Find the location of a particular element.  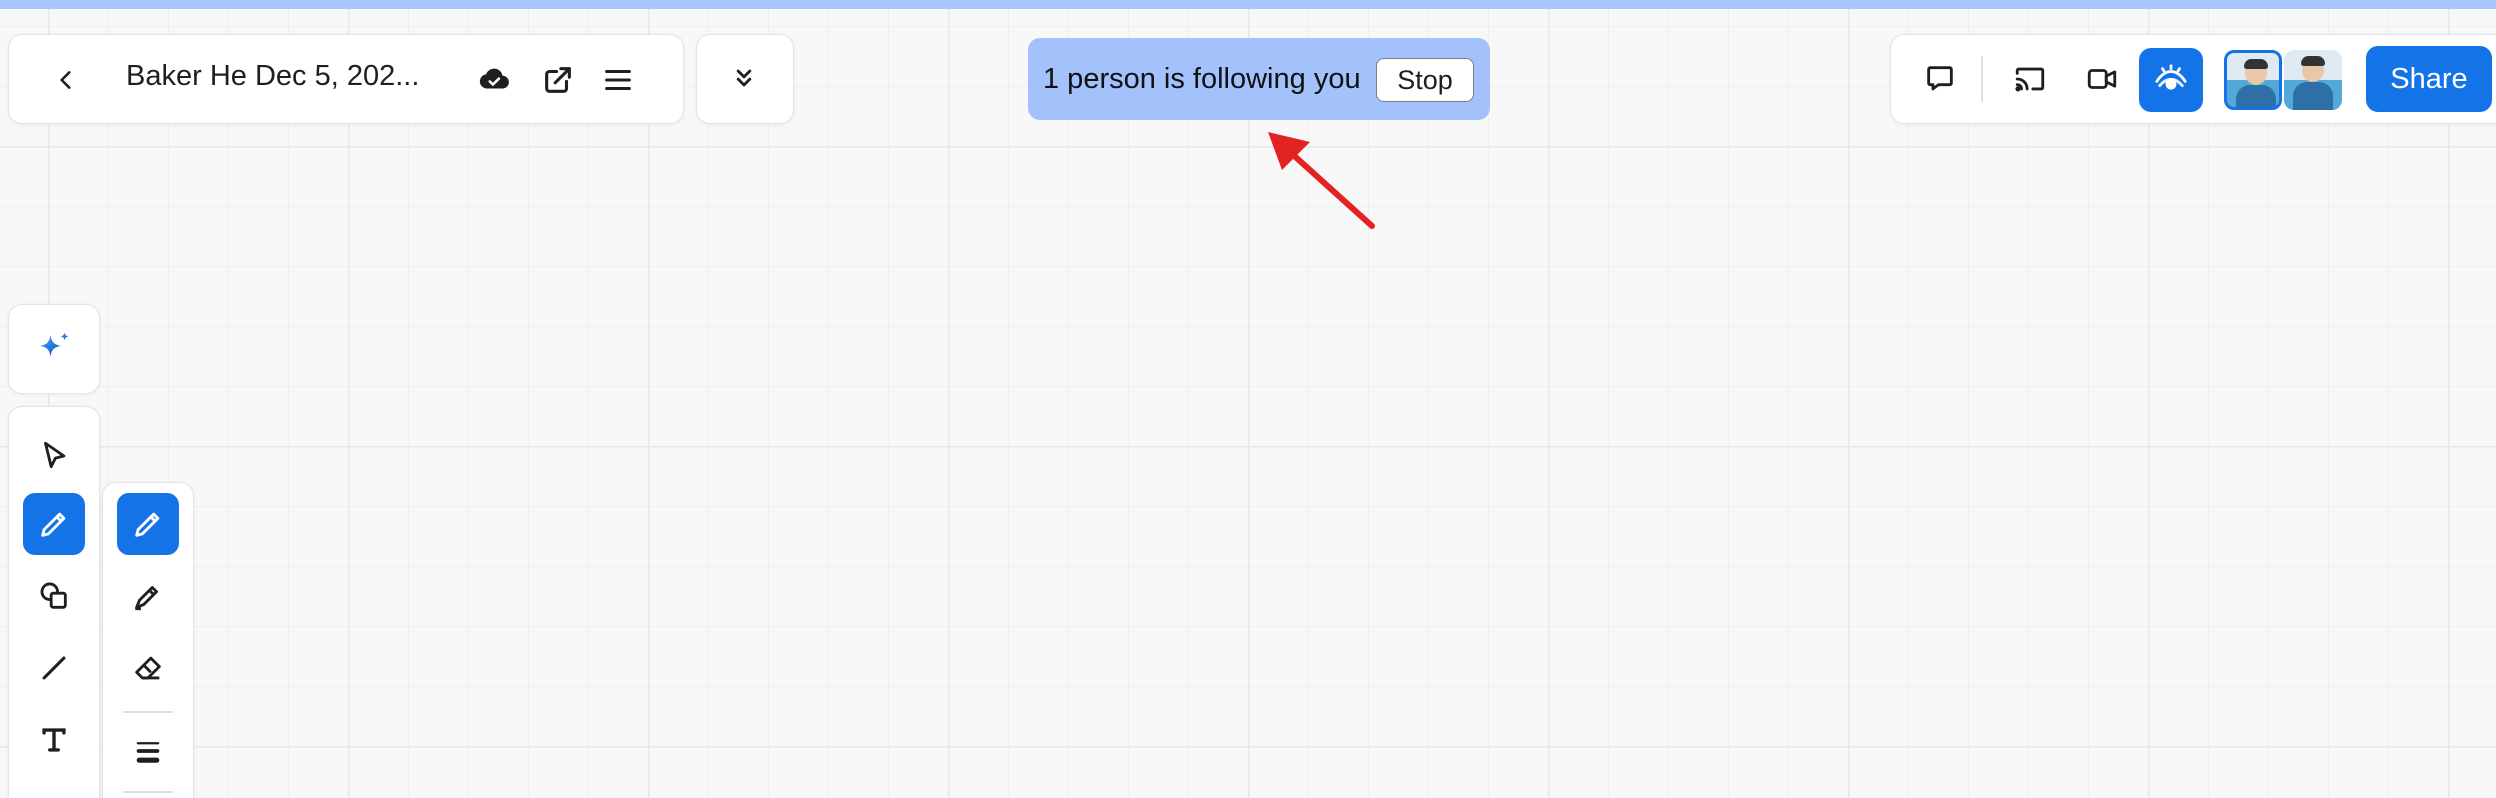

comment-icon is located at coordinates (1940, 78).